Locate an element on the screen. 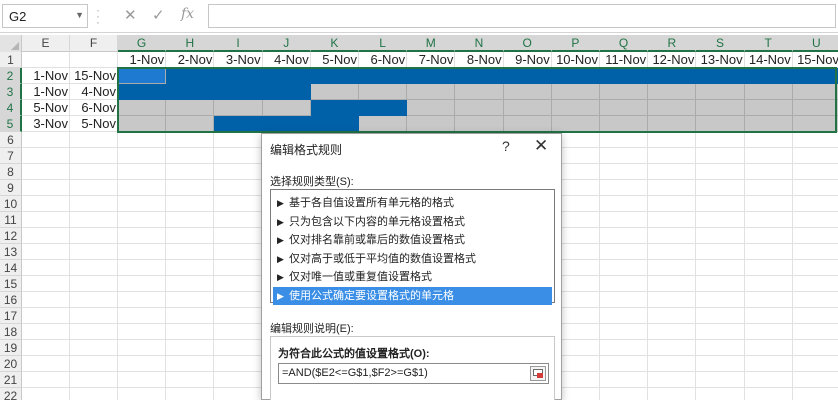 The height and width of the screenshot is (400, 838). row-header-3: 3 is located at coordinates (11, 92).